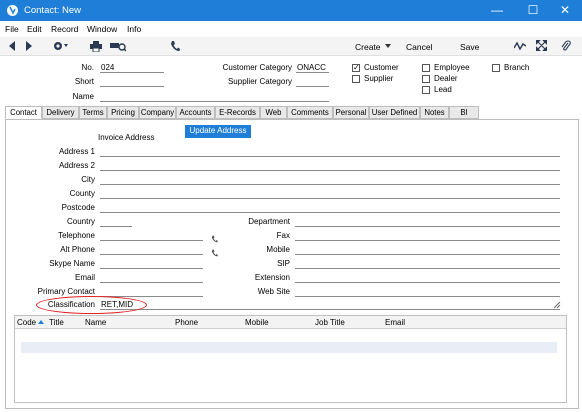 This screenshot has height=412, width=582. I want to click on tab-contact: Contact, so click(23, 112).